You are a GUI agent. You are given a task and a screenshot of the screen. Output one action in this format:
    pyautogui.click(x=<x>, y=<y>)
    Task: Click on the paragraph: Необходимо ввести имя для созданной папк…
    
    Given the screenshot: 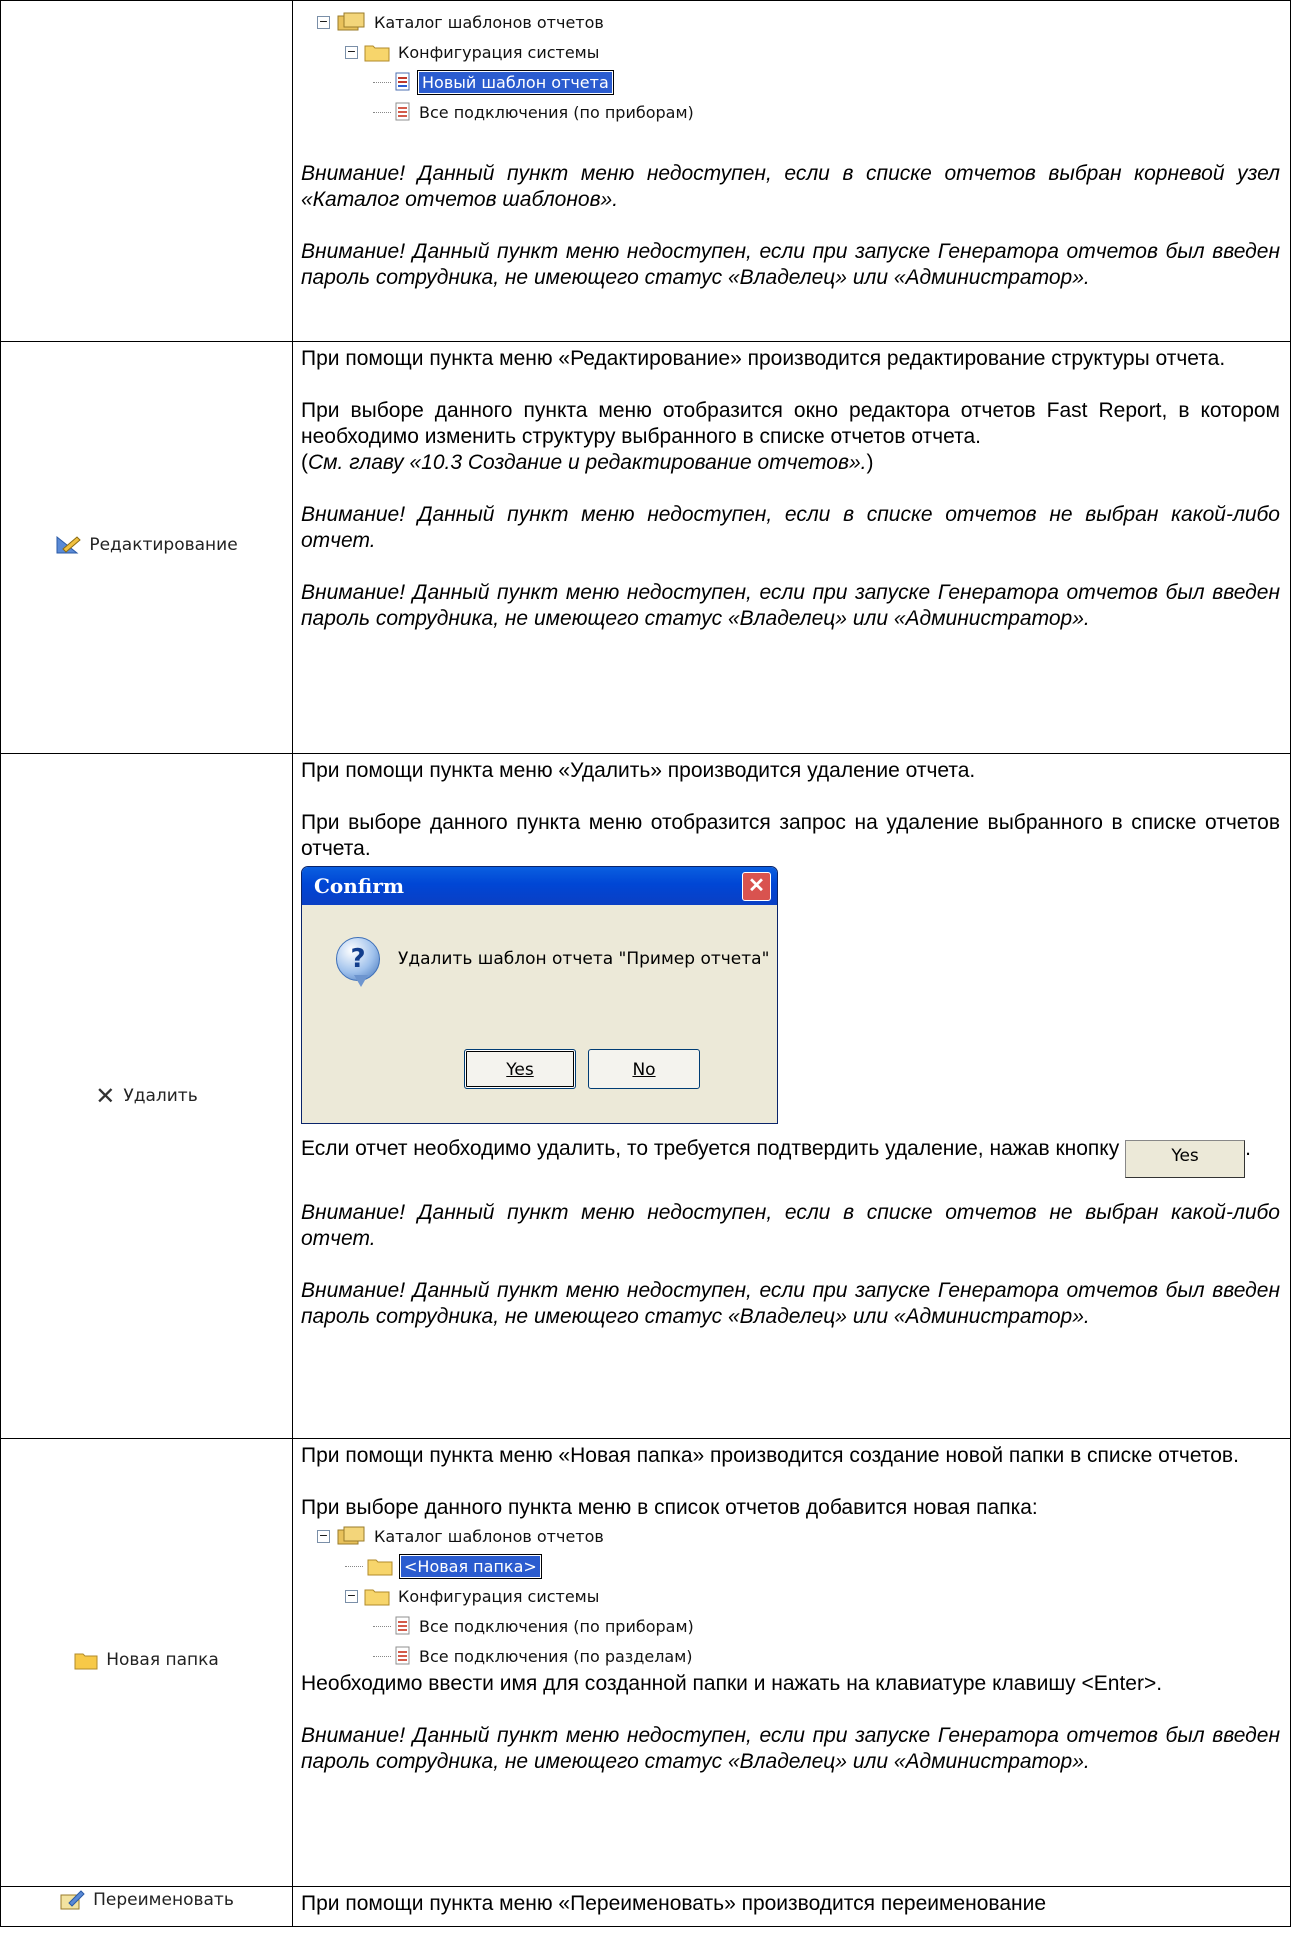 What is the action you would take?
    pyautogui.click(x=732, y=1683)
    